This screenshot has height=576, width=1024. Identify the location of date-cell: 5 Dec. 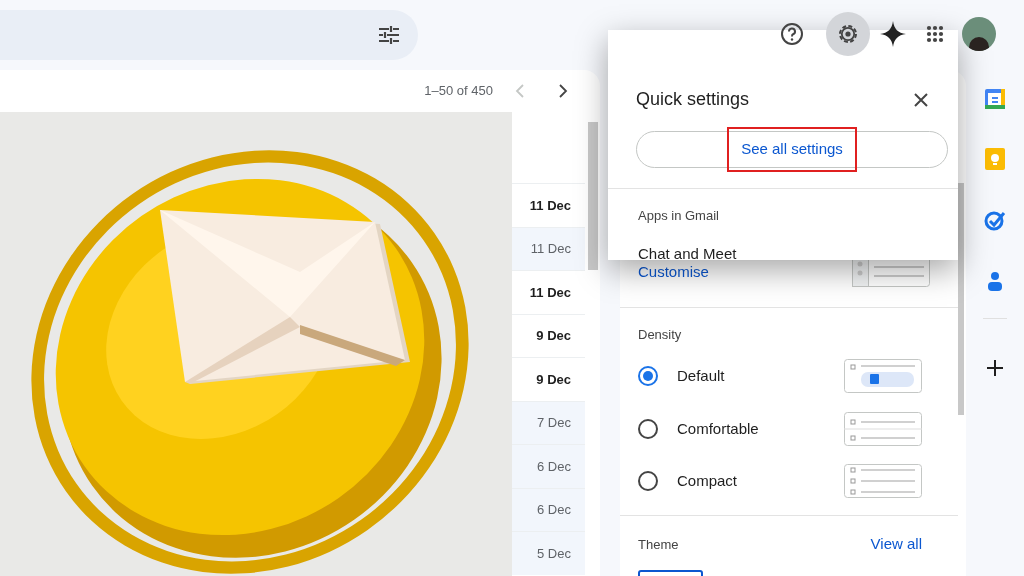
(548, 553).